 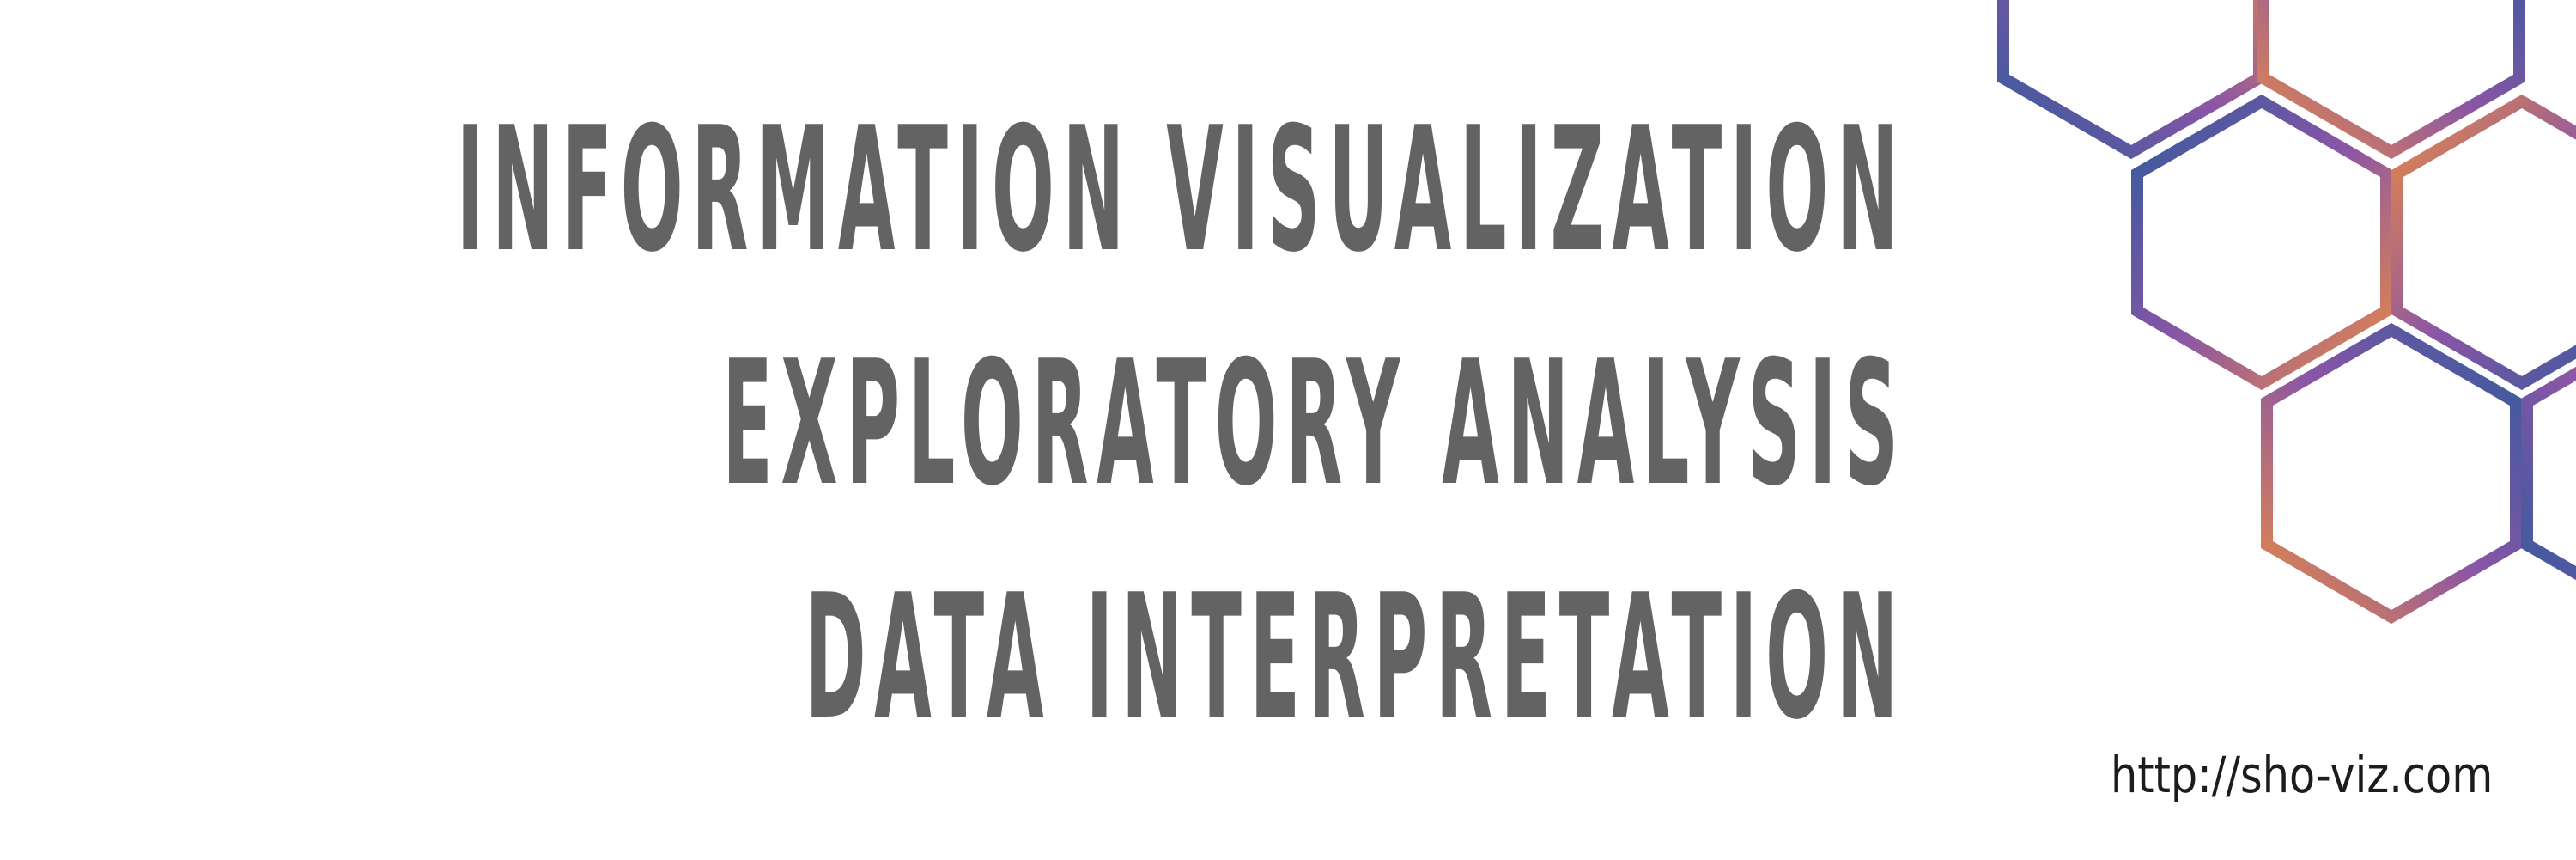 What do you see at coordinates (2302, 775) in the screenshot?
I see `website-link: http://sho-viz.com` at bounding box center [2302, 775].